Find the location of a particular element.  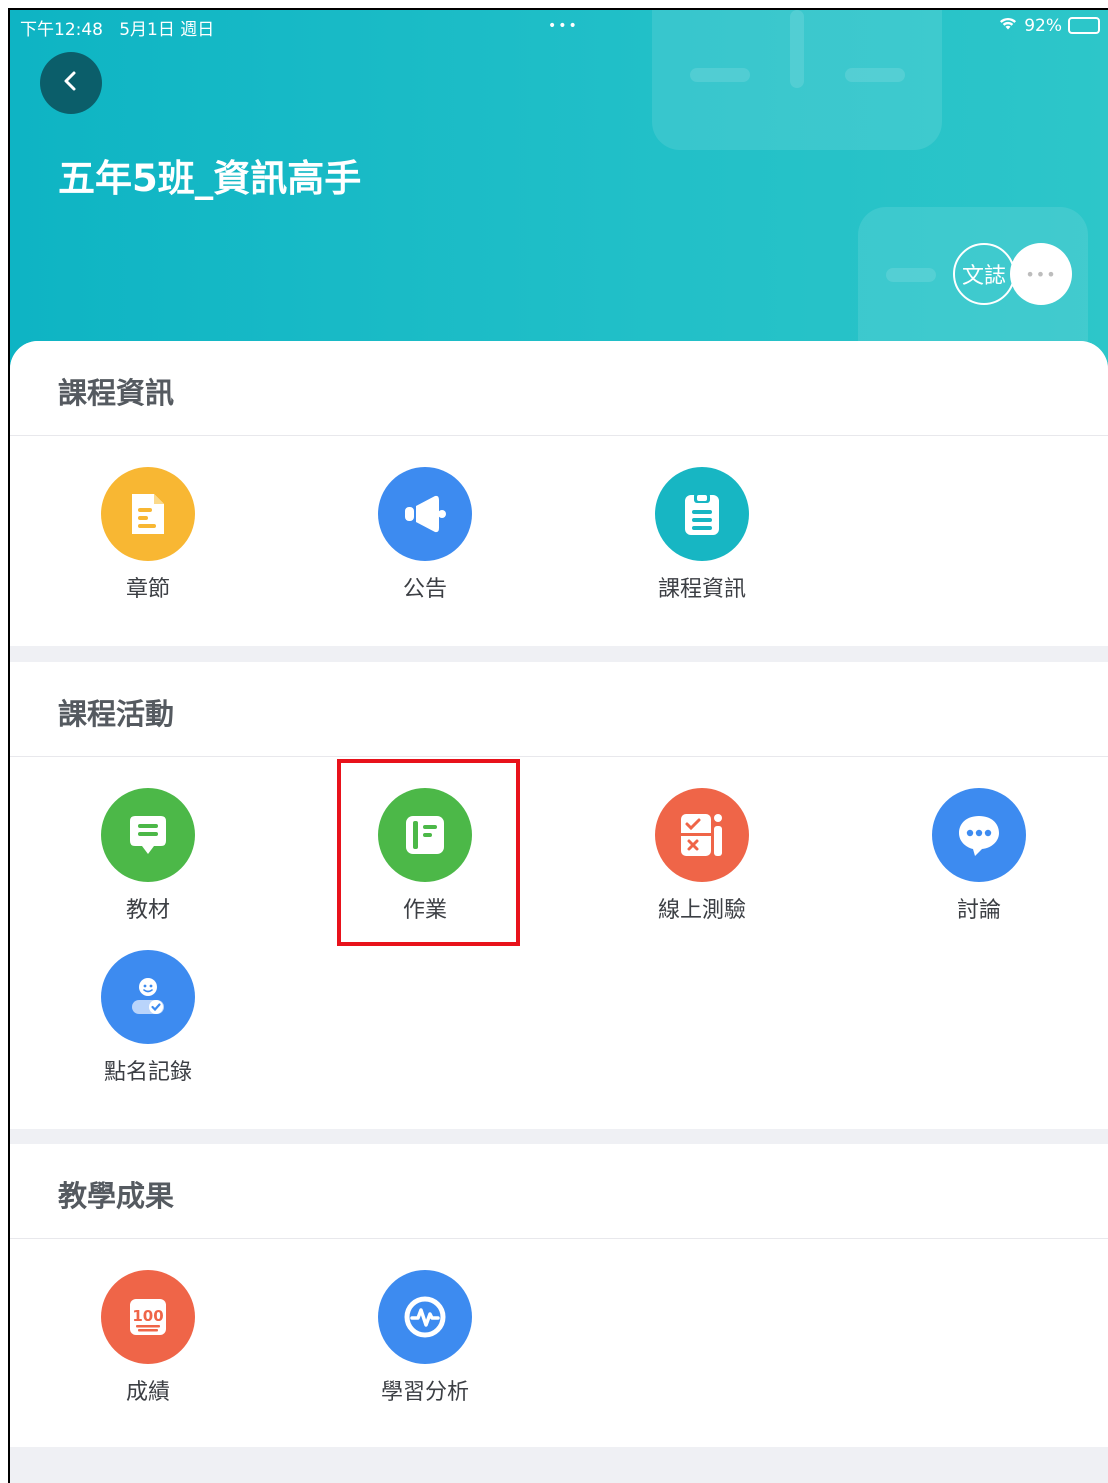

back-button is located at coordinates (71, 83).